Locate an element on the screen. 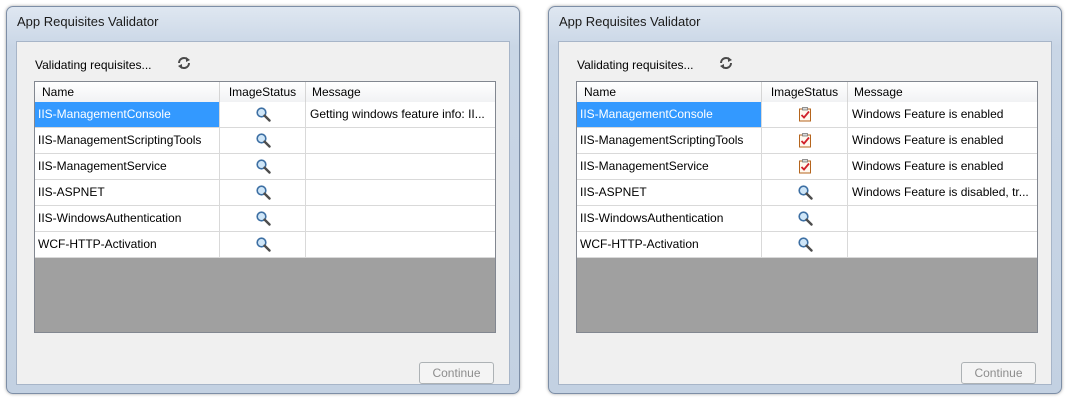 The image size is (1068, 402). table-row: IIS-ASPNET is located at coordinates (265, 193).